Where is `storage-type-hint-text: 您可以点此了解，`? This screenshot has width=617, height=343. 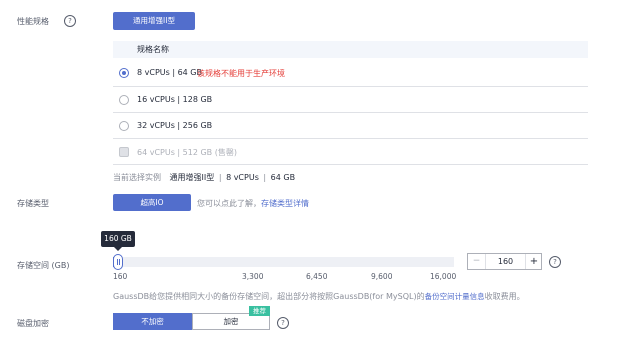 storage-type-hint-text: 您可以点此了解， is located at coordinates (229, 203).